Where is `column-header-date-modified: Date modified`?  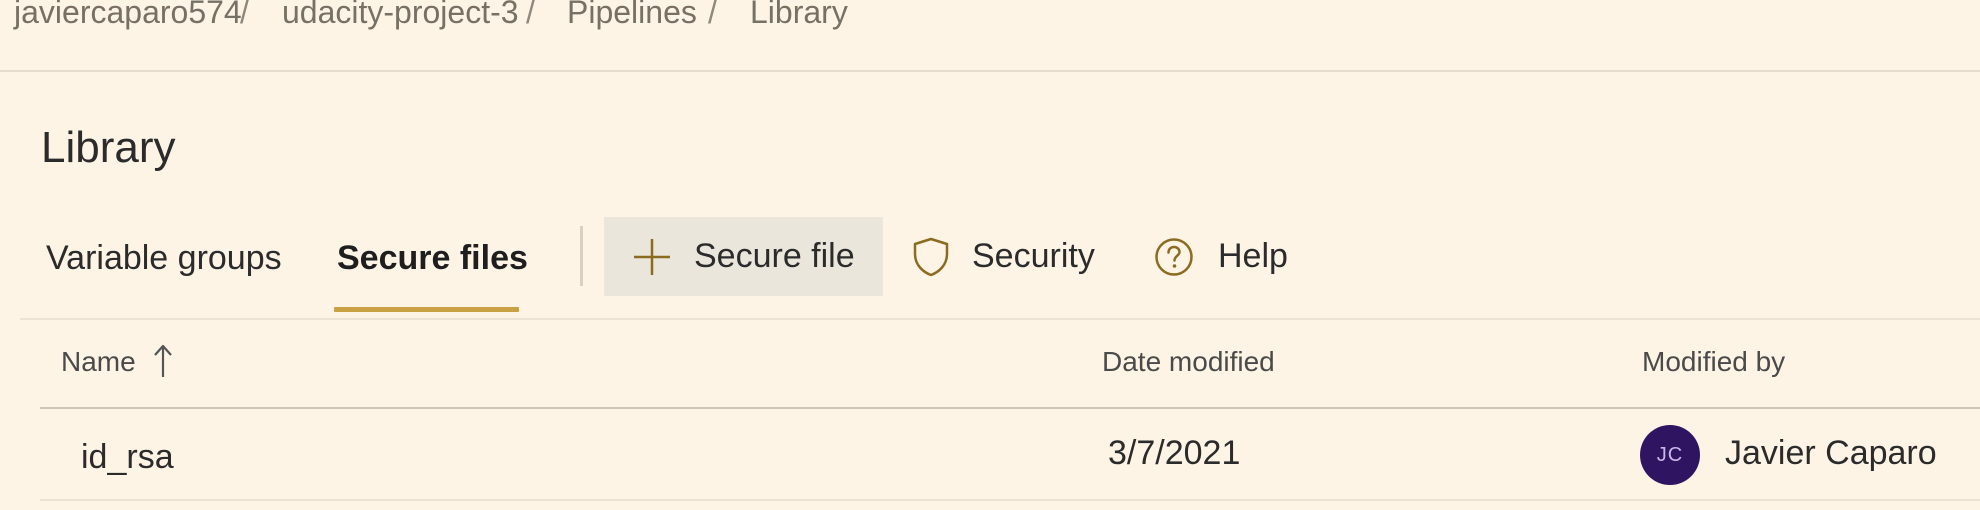 column-header-date-modified: Date modified is located at coordinates (1188, 362).